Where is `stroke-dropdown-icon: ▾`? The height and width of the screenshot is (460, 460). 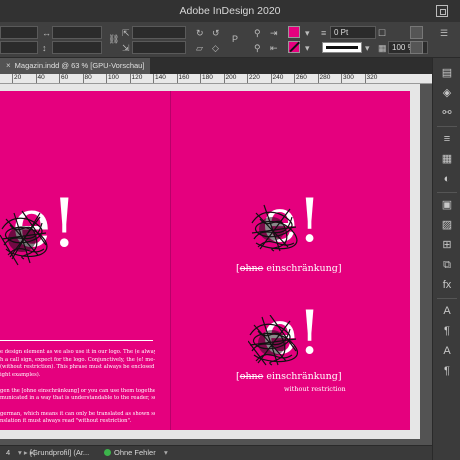
stroke-dropdown-icon: ▾ is located at coordinates (307, 48).